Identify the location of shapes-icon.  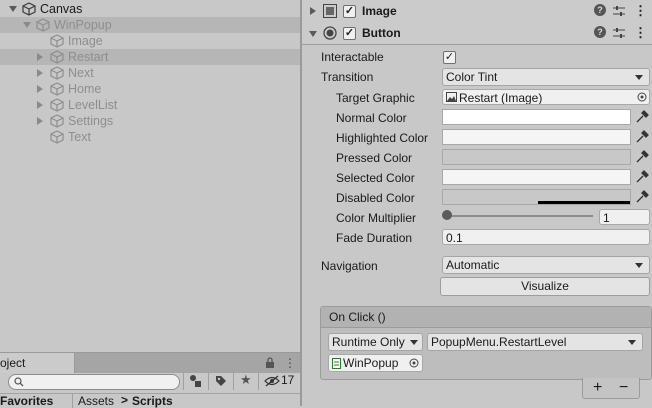
(195, 381).